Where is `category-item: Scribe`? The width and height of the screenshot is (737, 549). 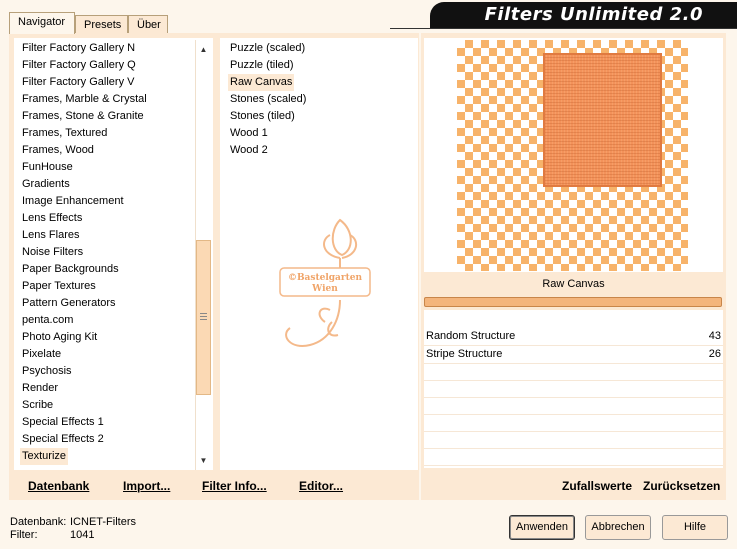
category-item: Scribe is located at coordinates (37, 405).